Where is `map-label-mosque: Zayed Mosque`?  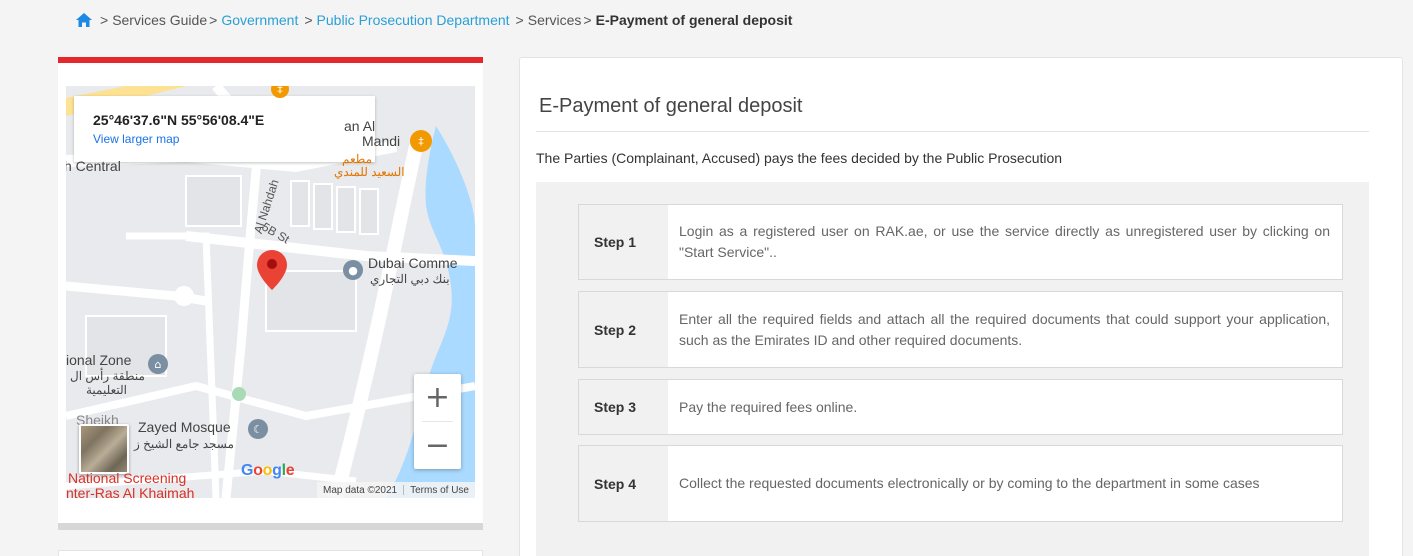
map-label-mosque: Zayed Mosque is located at coordinates (184, 427).